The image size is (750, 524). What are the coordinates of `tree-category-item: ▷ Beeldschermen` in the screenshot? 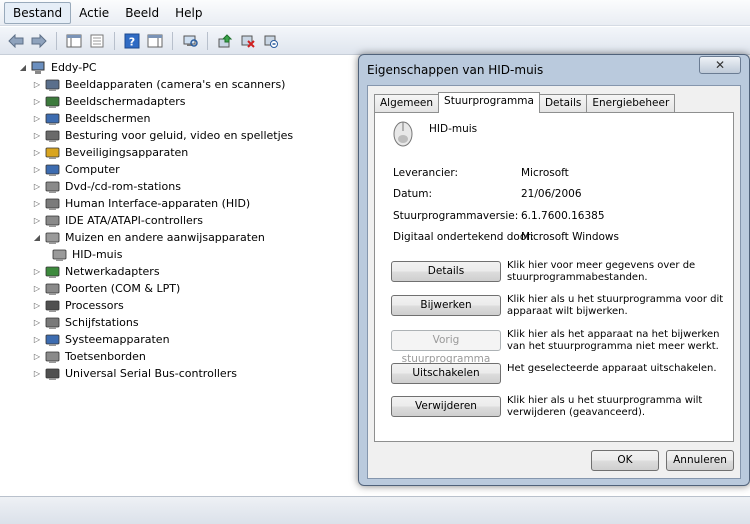 It's located at (91, 118).